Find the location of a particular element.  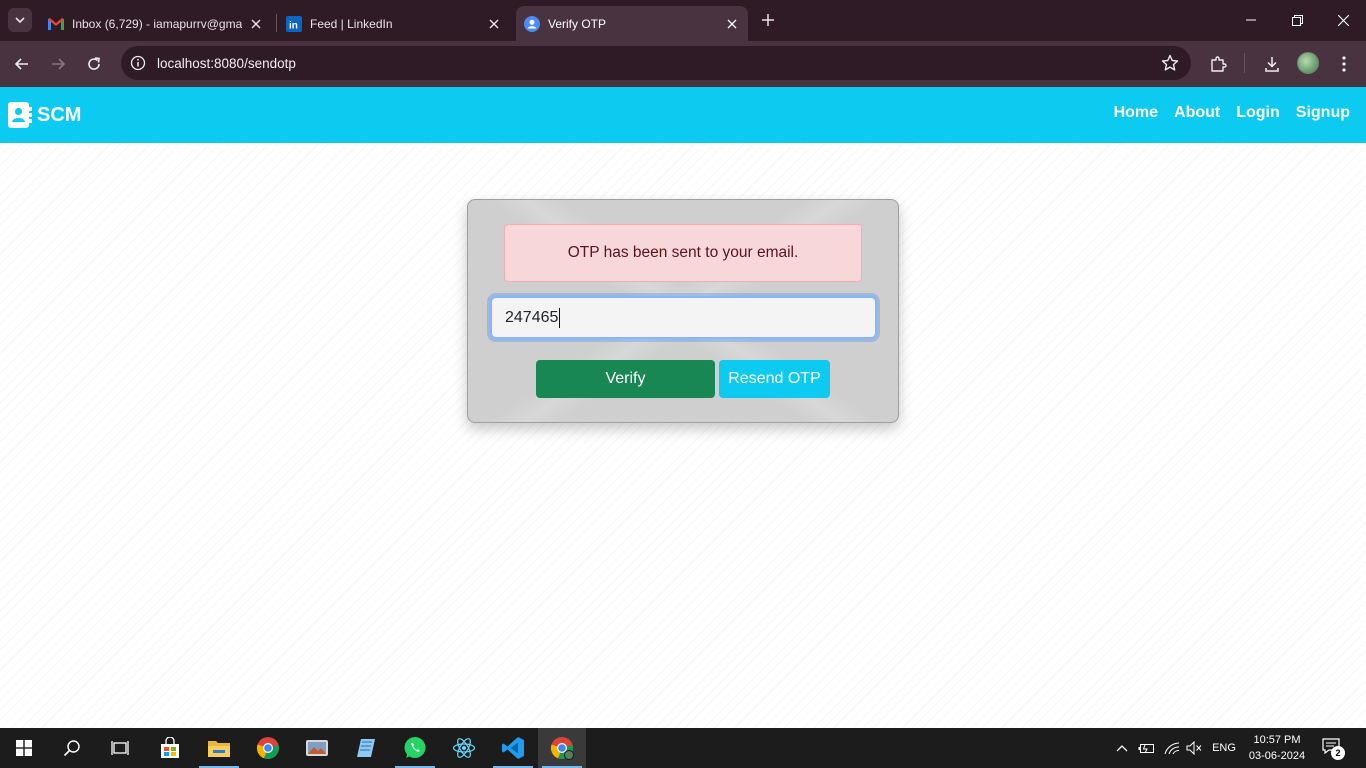

more-vertical-icon is located at coordinates (1344, 64).